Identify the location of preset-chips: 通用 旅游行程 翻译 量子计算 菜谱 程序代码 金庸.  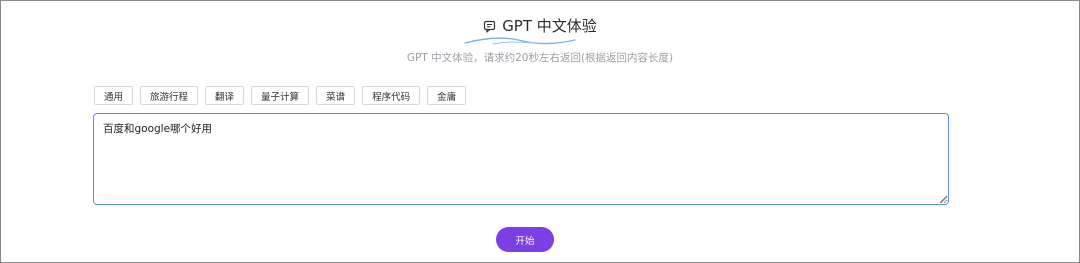
(280, 95).